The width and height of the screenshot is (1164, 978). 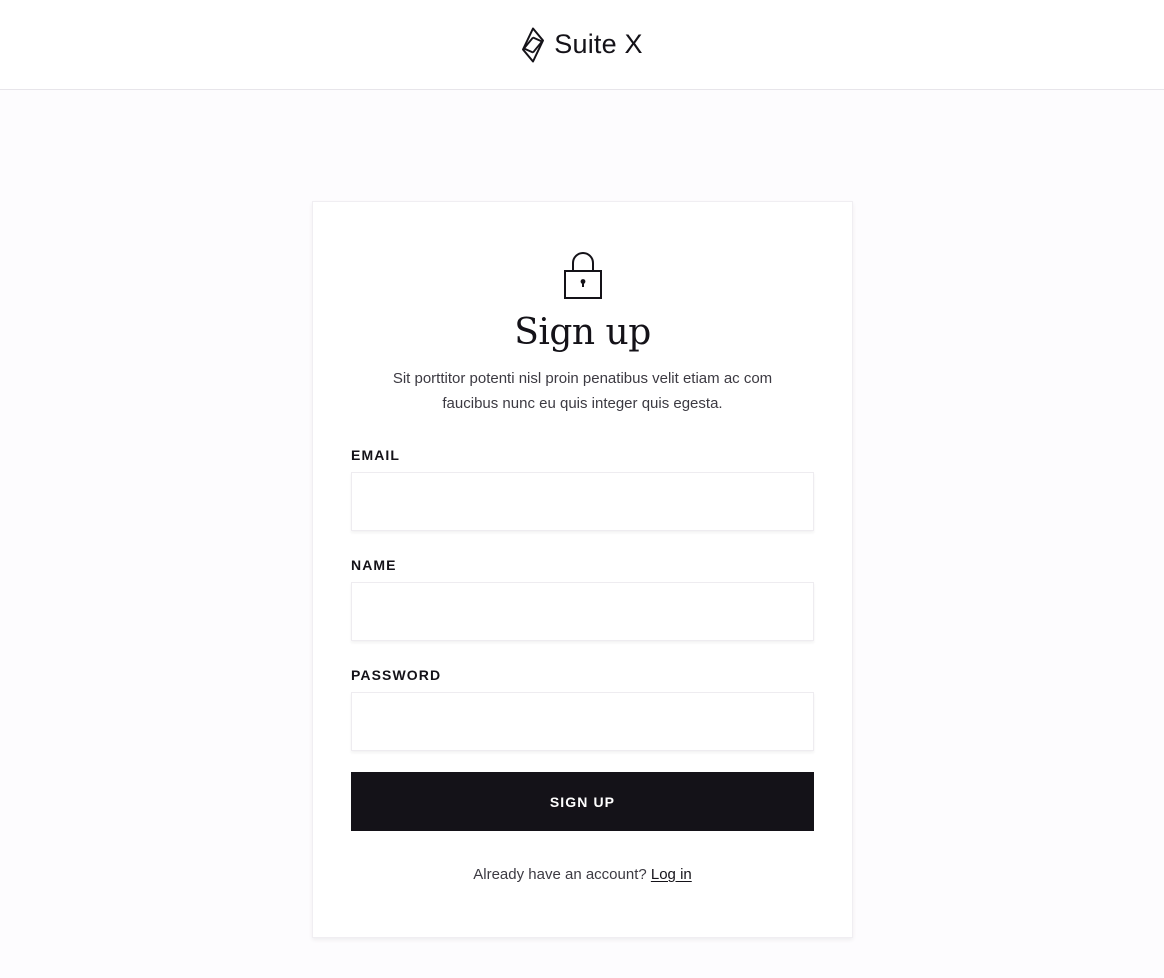 What do you see at coordinates (376, 455) in the screenshot?
I see `email-label: EMAIL` at bounding box center [376, 455].